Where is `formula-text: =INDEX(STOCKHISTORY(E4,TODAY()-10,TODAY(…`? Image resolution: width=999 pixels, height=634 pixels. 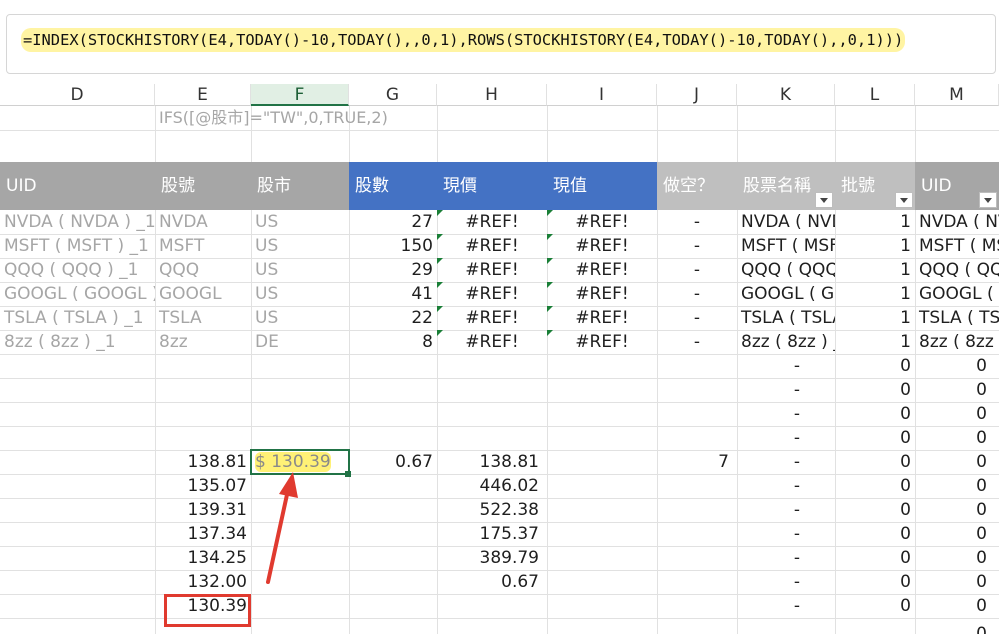
formula-text: =INDEX(STOCKHISTORY(E4,TODAY()-10,TODAY(… is located at coordinates (463, 40).